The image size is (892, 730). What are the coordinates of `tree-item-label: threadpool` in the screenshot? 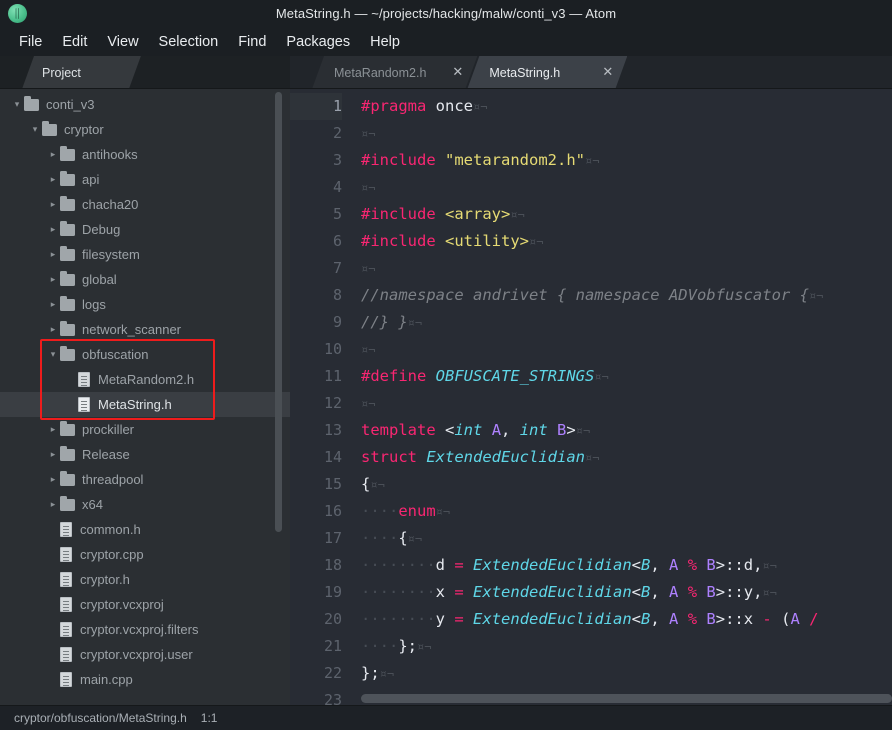 It's located at (113, 479).